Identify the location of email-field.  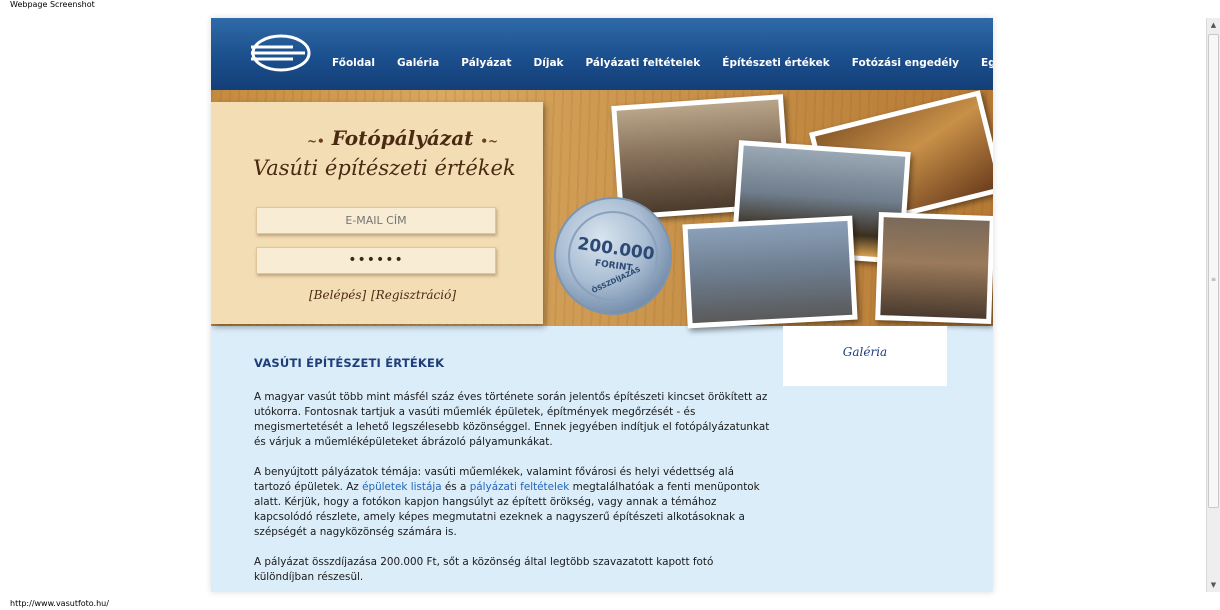
(376, 220).